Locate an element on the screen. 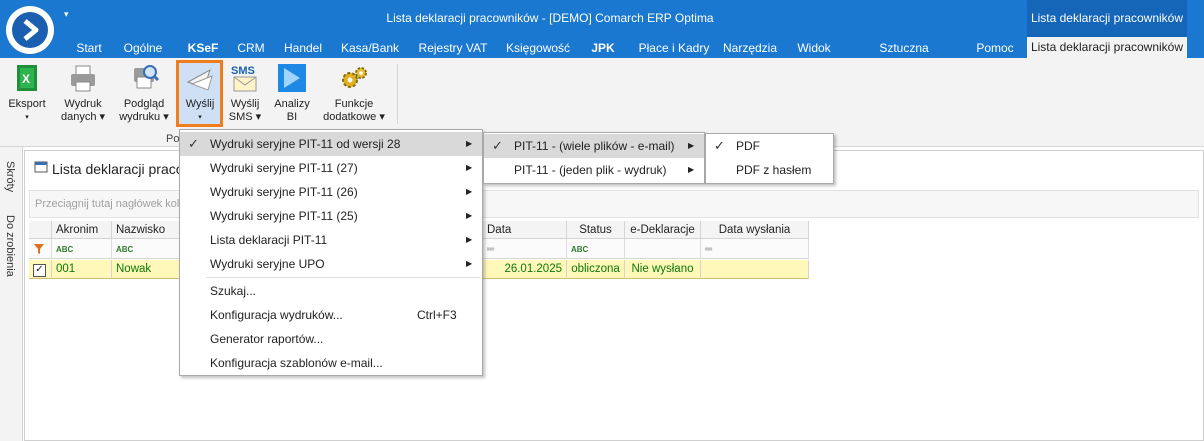  menu-item-label: Wydruki seryjne PIT-11 (25) is located at coordinates (284, 216).